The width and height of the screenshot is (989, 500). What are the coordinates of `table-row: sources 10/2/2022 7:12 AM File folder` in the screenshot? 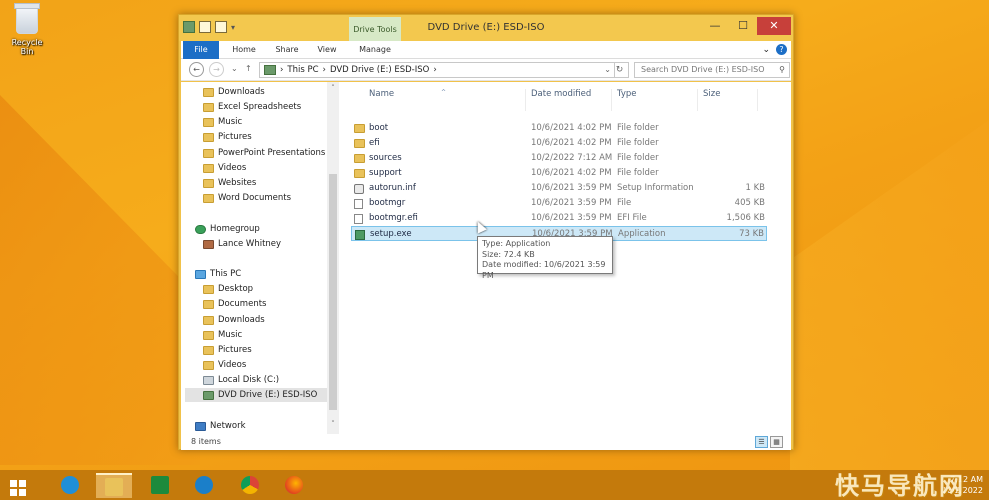 It's located at (559, 158).